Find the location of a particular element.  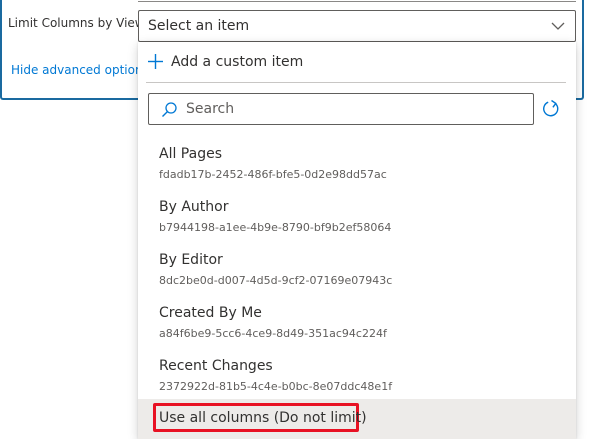

limit-columns-label: Limit Columns by View is located at coordinates (76, 23).